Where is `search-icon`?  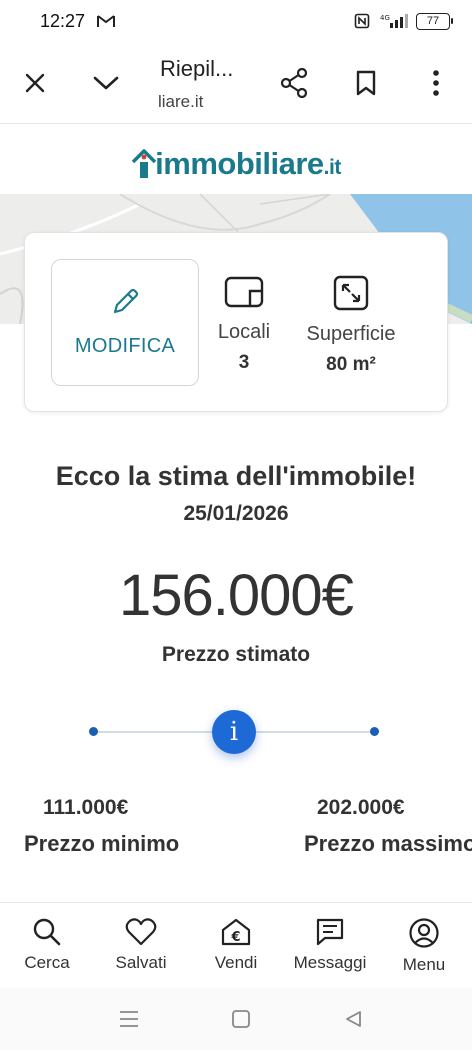 search-icon is located at coordinates (47, 932).